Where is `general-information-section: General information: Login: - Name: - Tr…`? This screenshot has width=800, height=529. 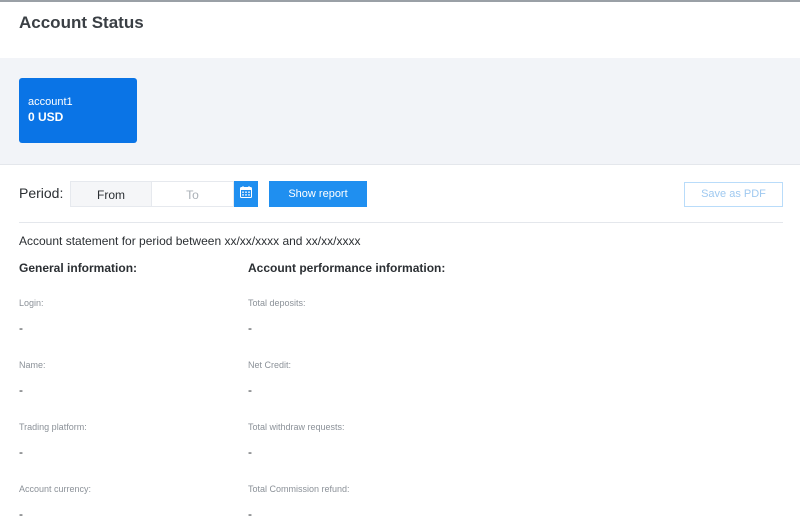
general-information-section: General information: Login: - Name: - Tr… is located at coordinates (78, 395).